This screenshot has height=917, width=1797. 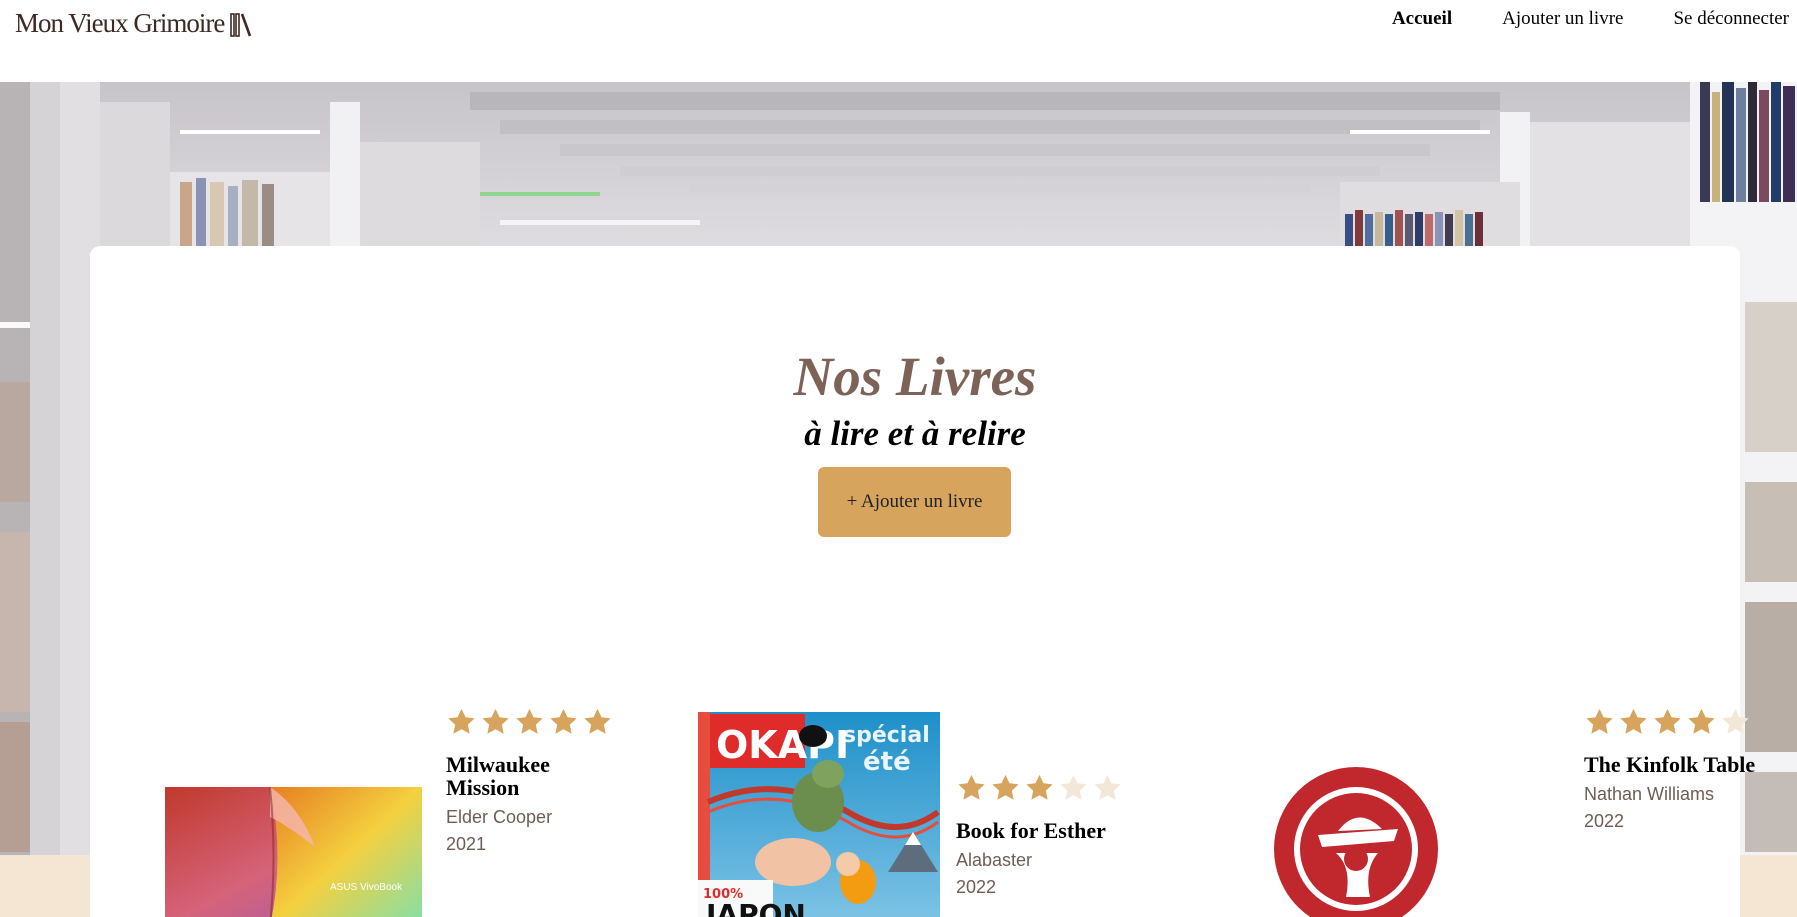 I want to click on book-cover, so click(x=1356, y=837).